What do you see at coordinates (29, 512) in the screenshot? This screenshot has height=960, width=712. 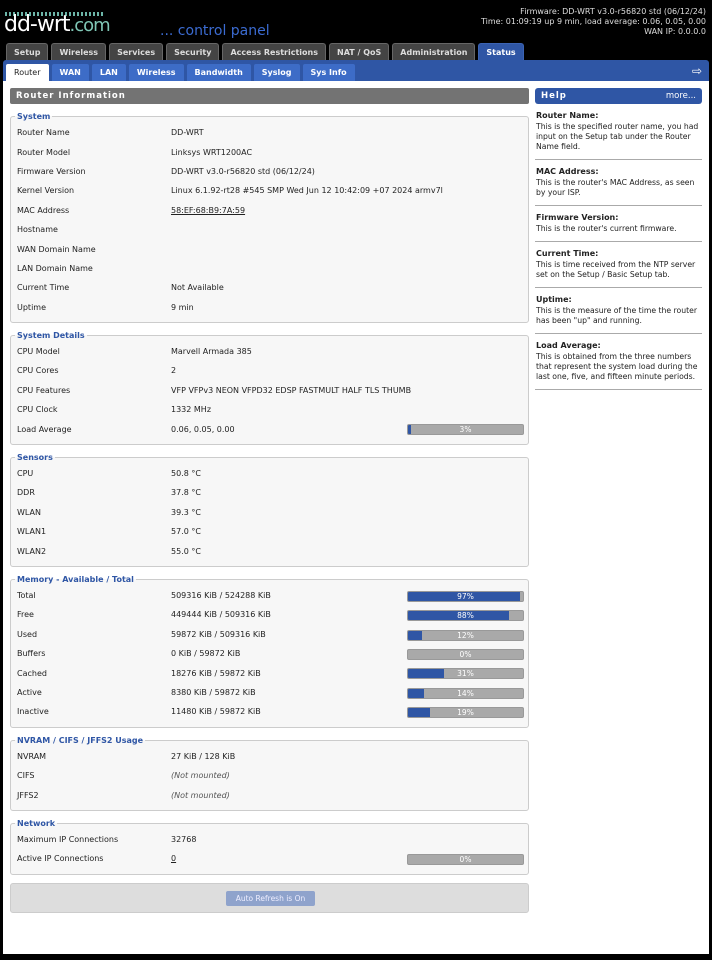 I see `row-label: WLAN` at bounding box center [29, 512].